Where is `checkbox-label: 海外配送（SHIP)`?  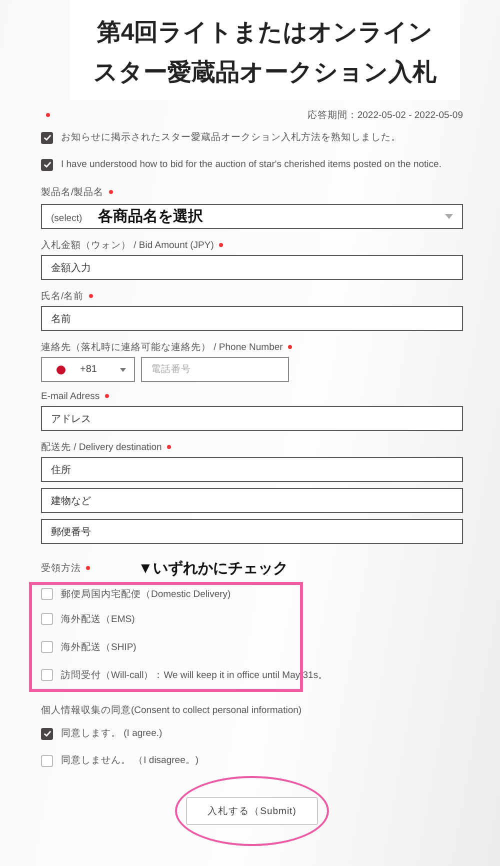 checkbox-label: 海外配送（SHIP) is located at coordinates (98, 647).